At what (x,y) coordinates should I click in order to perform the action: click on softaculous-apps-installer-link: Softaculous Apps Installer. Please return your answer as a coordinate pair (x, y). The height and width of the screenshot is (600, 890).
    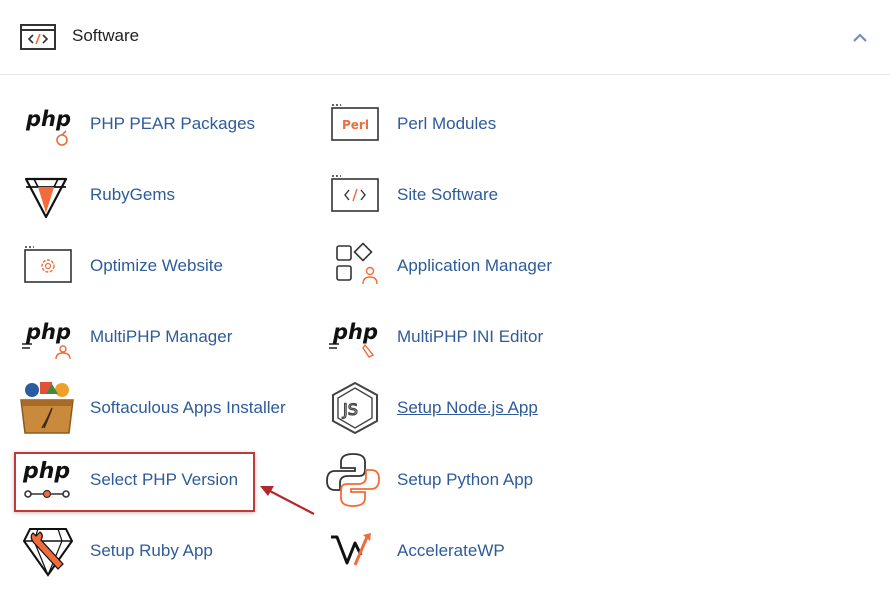
    Looking at the image, I should click on (162, 408).